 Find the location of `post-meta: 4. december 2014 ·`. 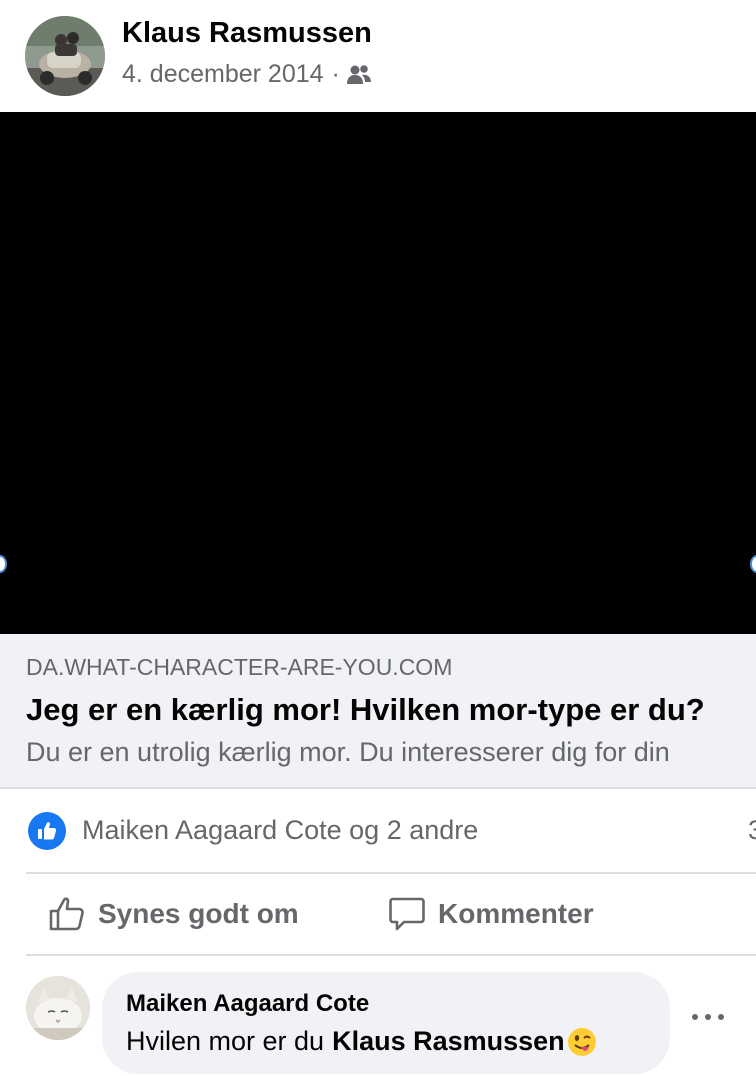

post-meta: 4. december 2014 · is located at coordinates (247, 74).